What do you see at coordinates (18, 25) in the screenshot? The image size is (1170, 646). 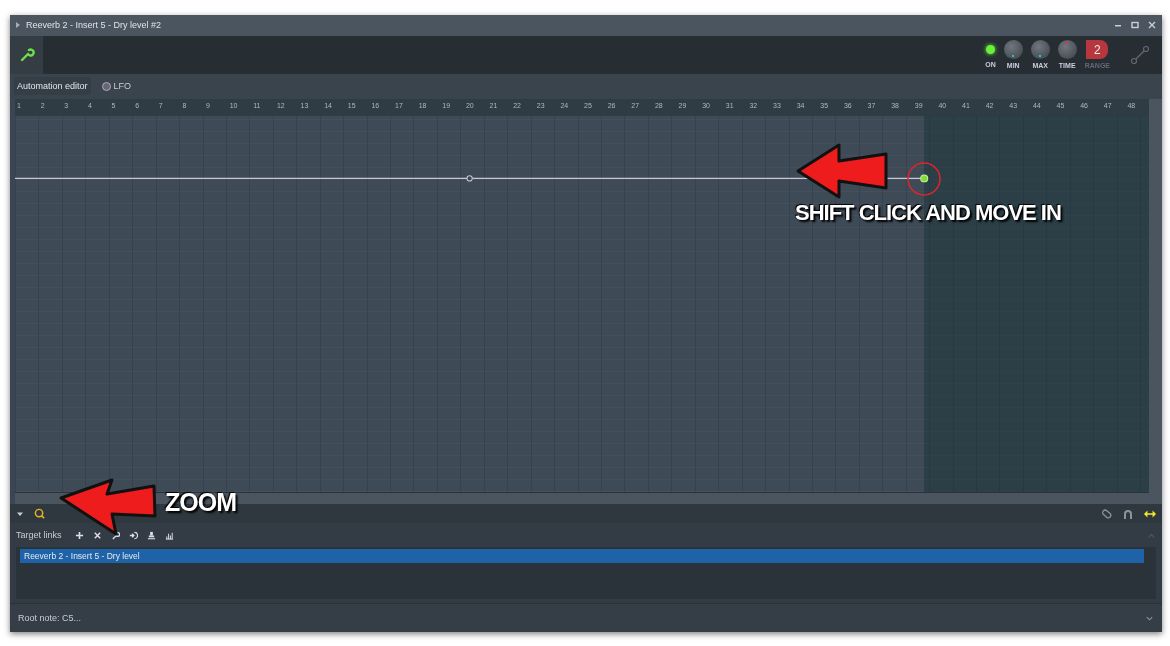 I see `triangle-icon` at bounding box center [18, 25].